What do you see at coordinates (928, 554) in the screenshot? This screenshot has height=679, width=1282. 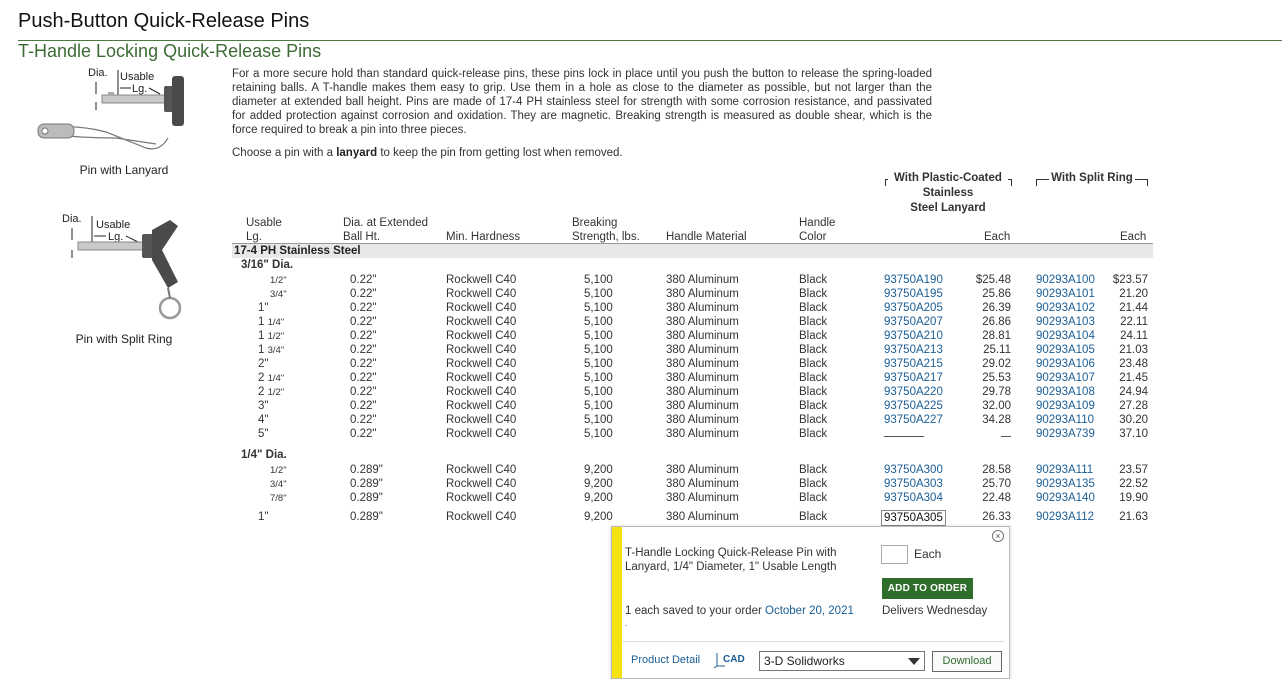 I see `quantity-unit-label: Each` at bounding box center [928, 554].